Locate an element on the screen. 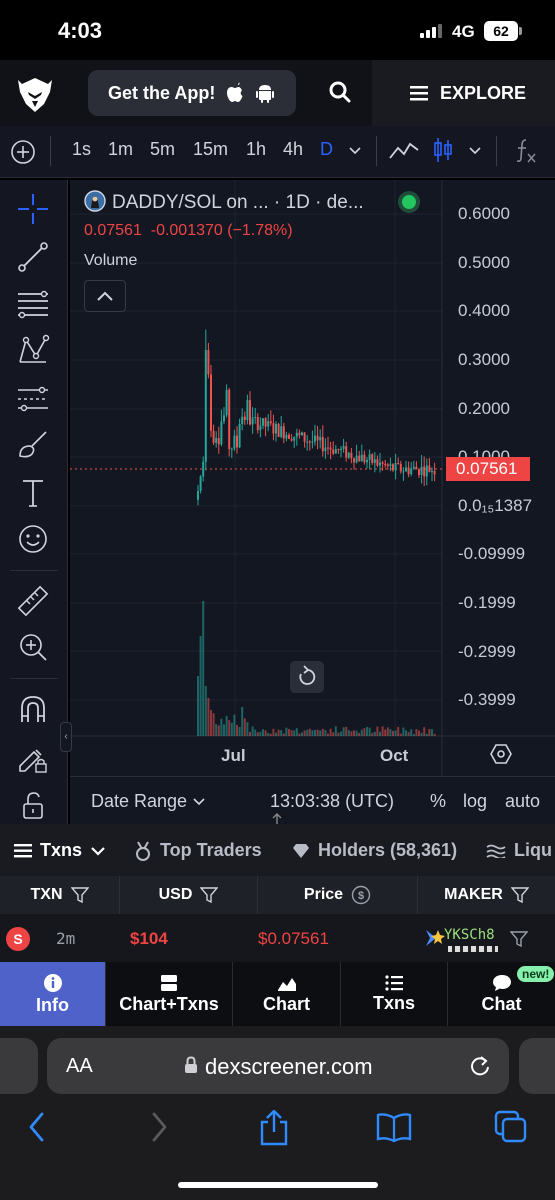 This screenshot has width=555, height=1200. reload-icon is located at coordinates (480, 1065).